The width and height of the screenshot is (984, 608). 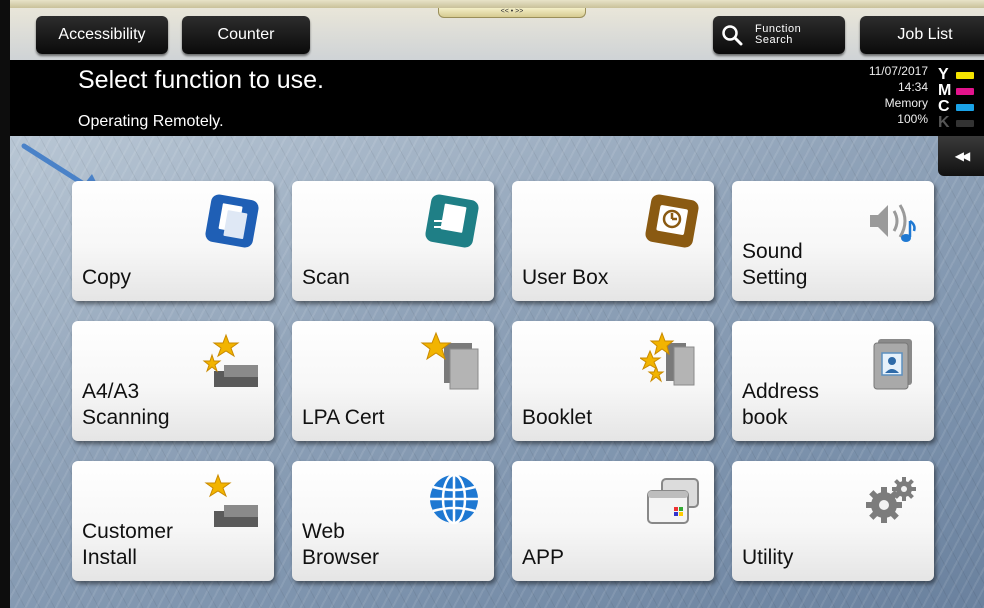 I want to click on device-status: 11/07/2017 14:34 Memory 100%, so click(x=898, y=95).